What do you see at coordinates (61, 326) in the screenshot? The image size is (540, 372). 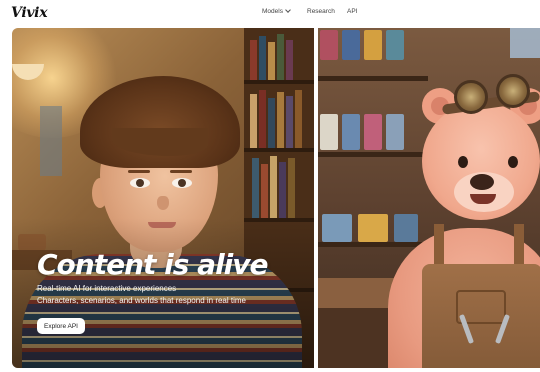 I see `explore-api-button: Explore API` at bounding box center [61, 326].